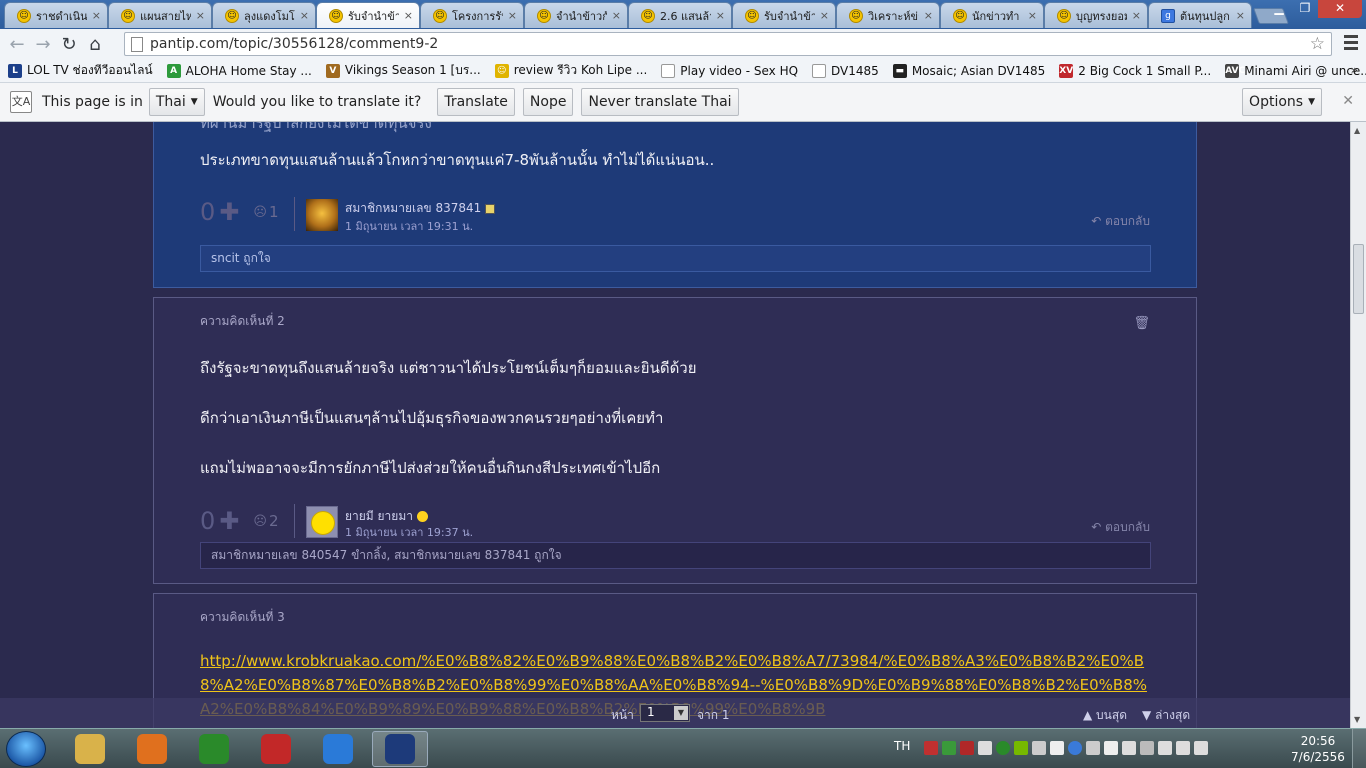 The height and width of the screenshot is (768, 1366). I want to click on tab-7: ☺ 2.6 แสนล้าน ×, so click(680, 15).